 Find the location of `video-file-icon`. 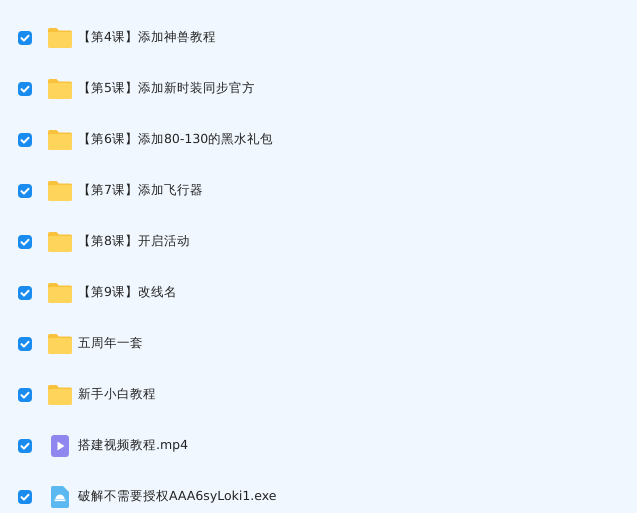

video-file-icon is located at coordinates (60, 445).